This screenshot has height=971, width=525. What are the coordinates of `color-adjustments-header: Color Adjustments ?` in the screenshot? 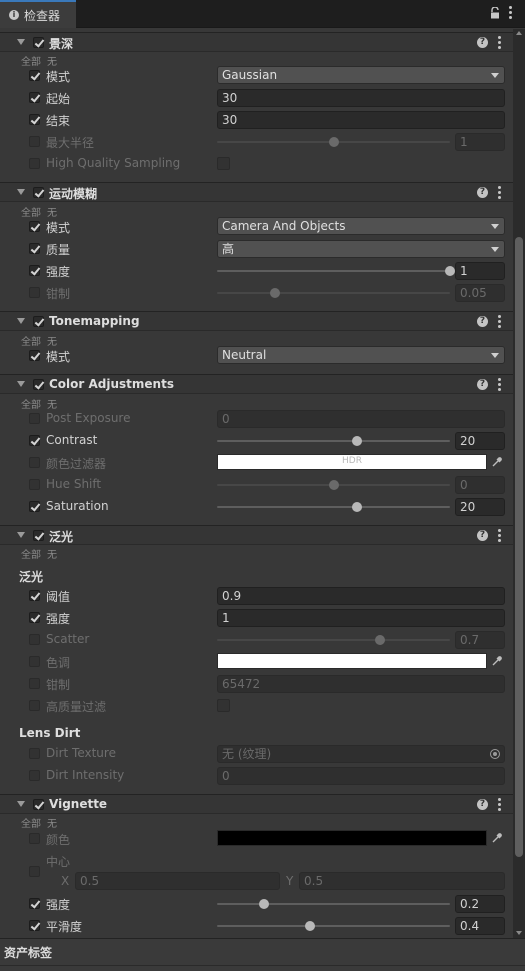 It's located at (256, 384).